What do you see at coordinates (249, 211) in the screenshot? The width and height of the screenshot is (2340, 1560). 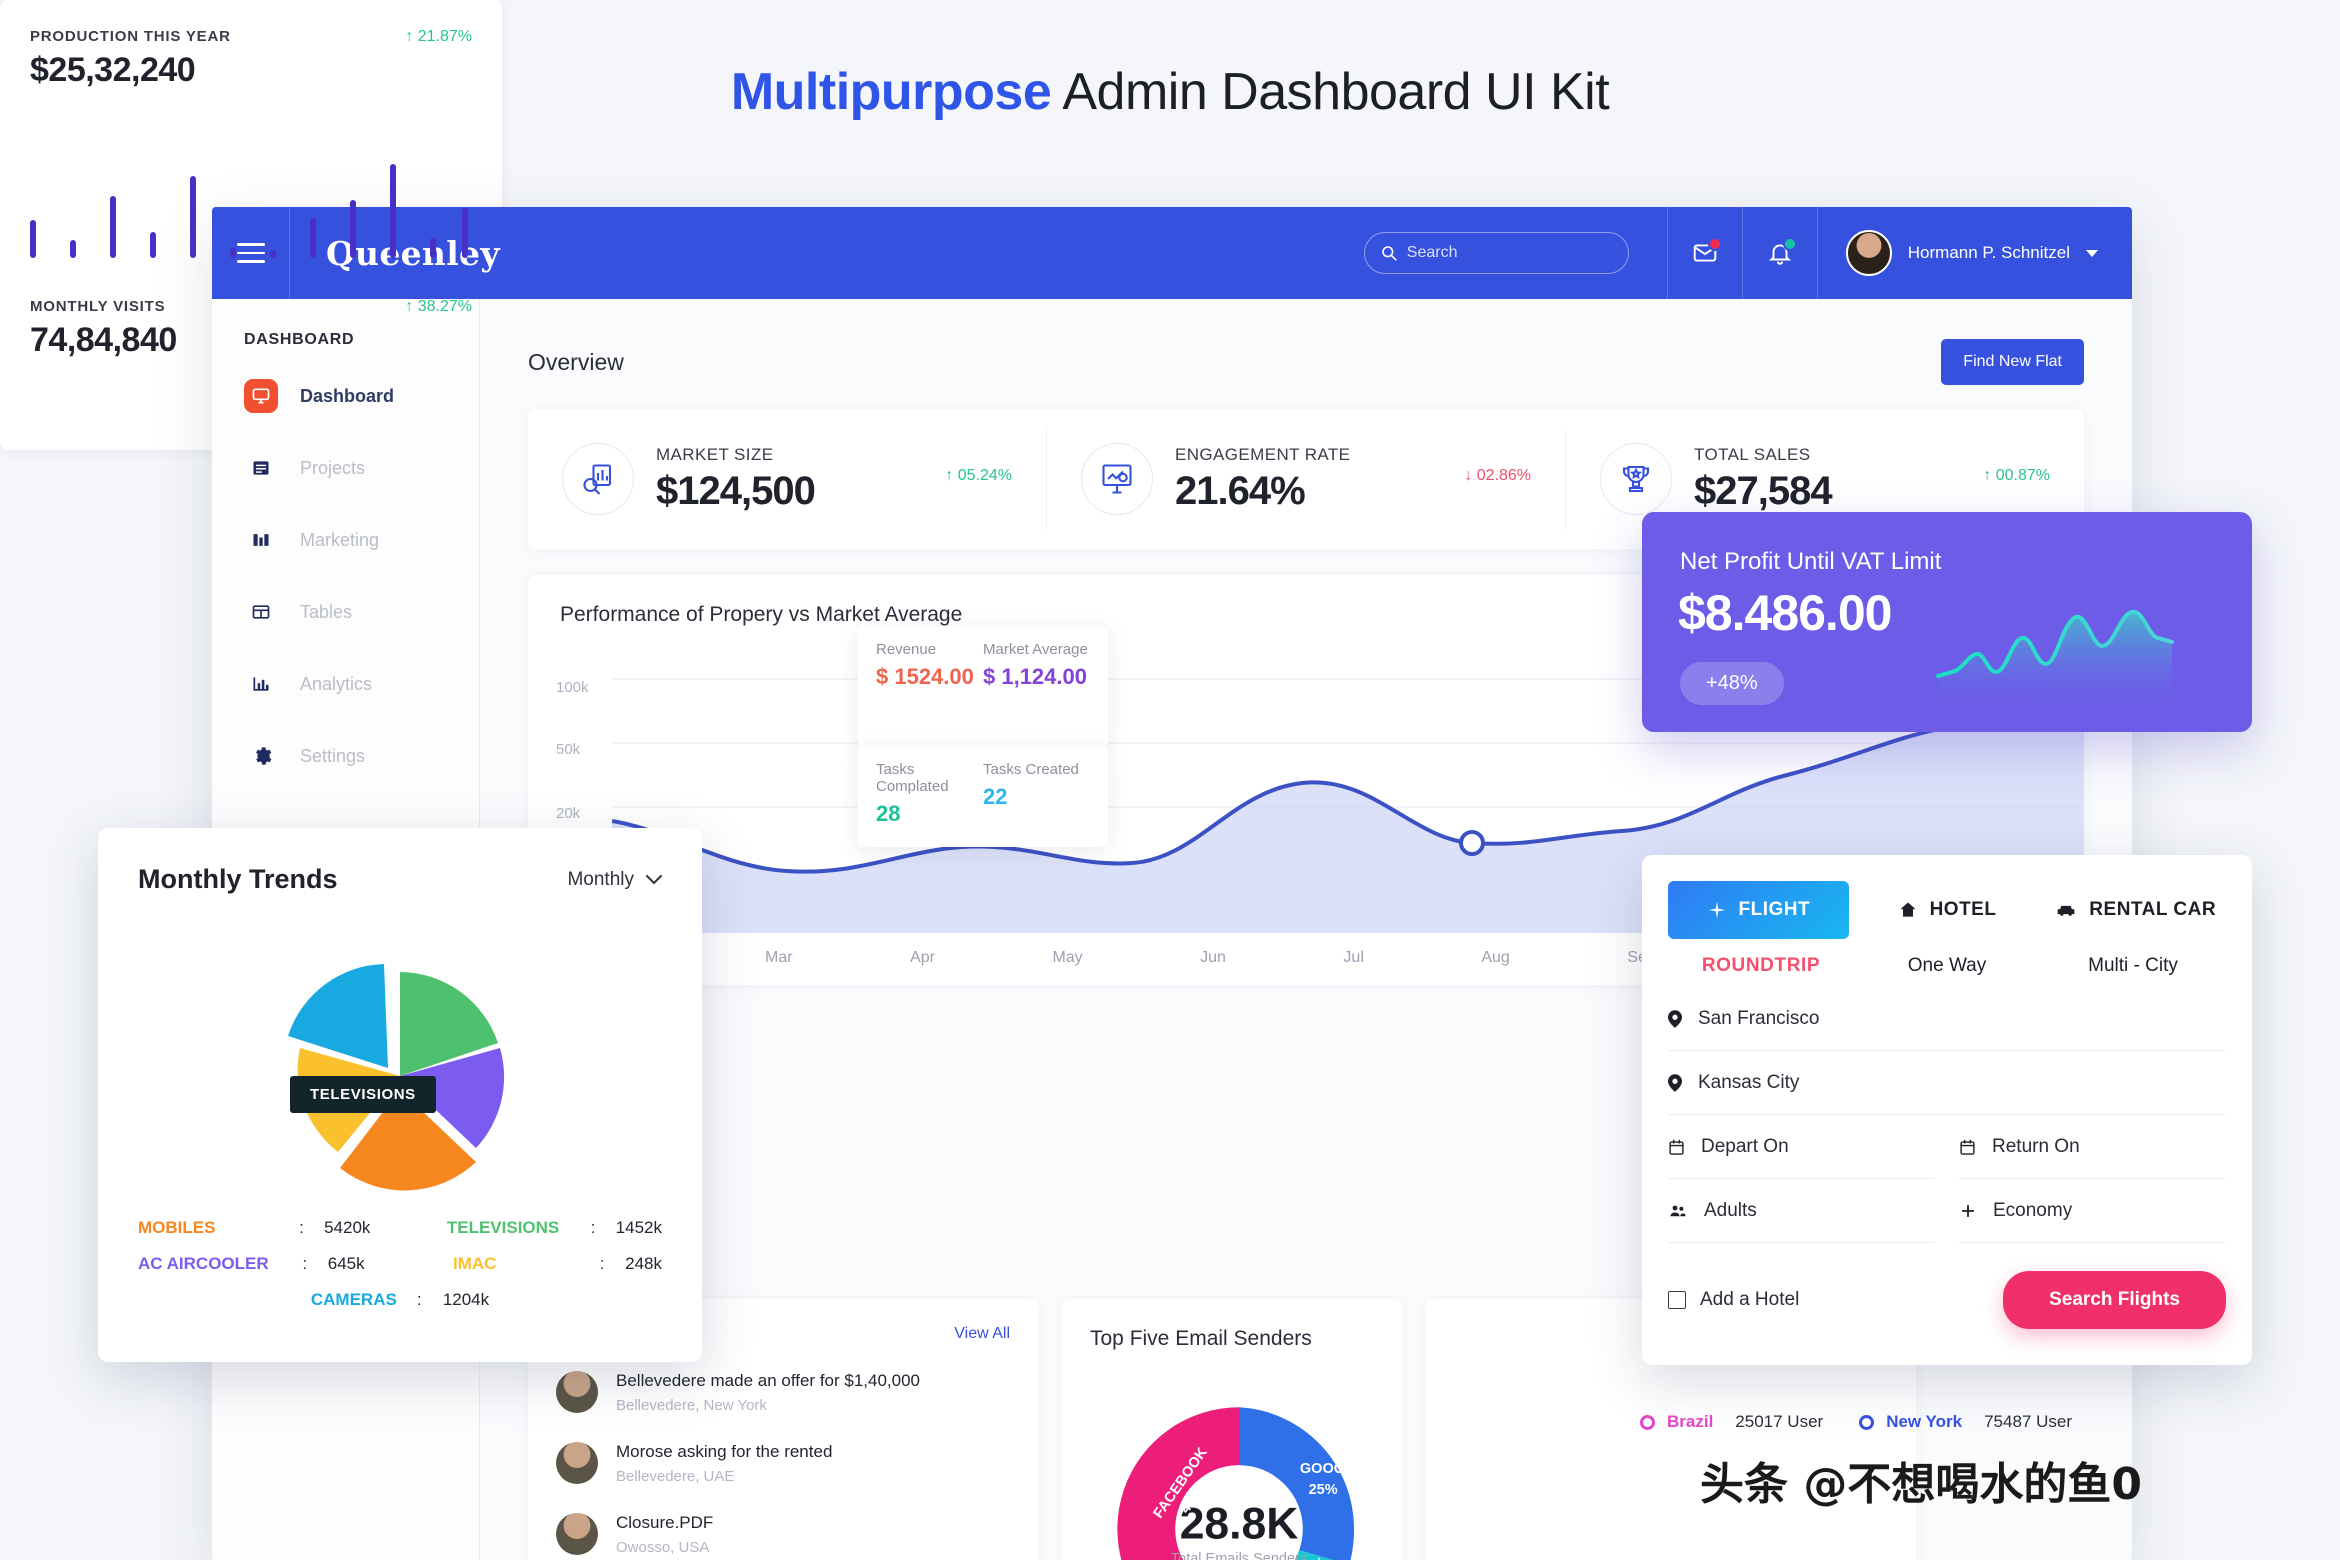 I see `production-bar-chart` at bounding box center [249, 211].